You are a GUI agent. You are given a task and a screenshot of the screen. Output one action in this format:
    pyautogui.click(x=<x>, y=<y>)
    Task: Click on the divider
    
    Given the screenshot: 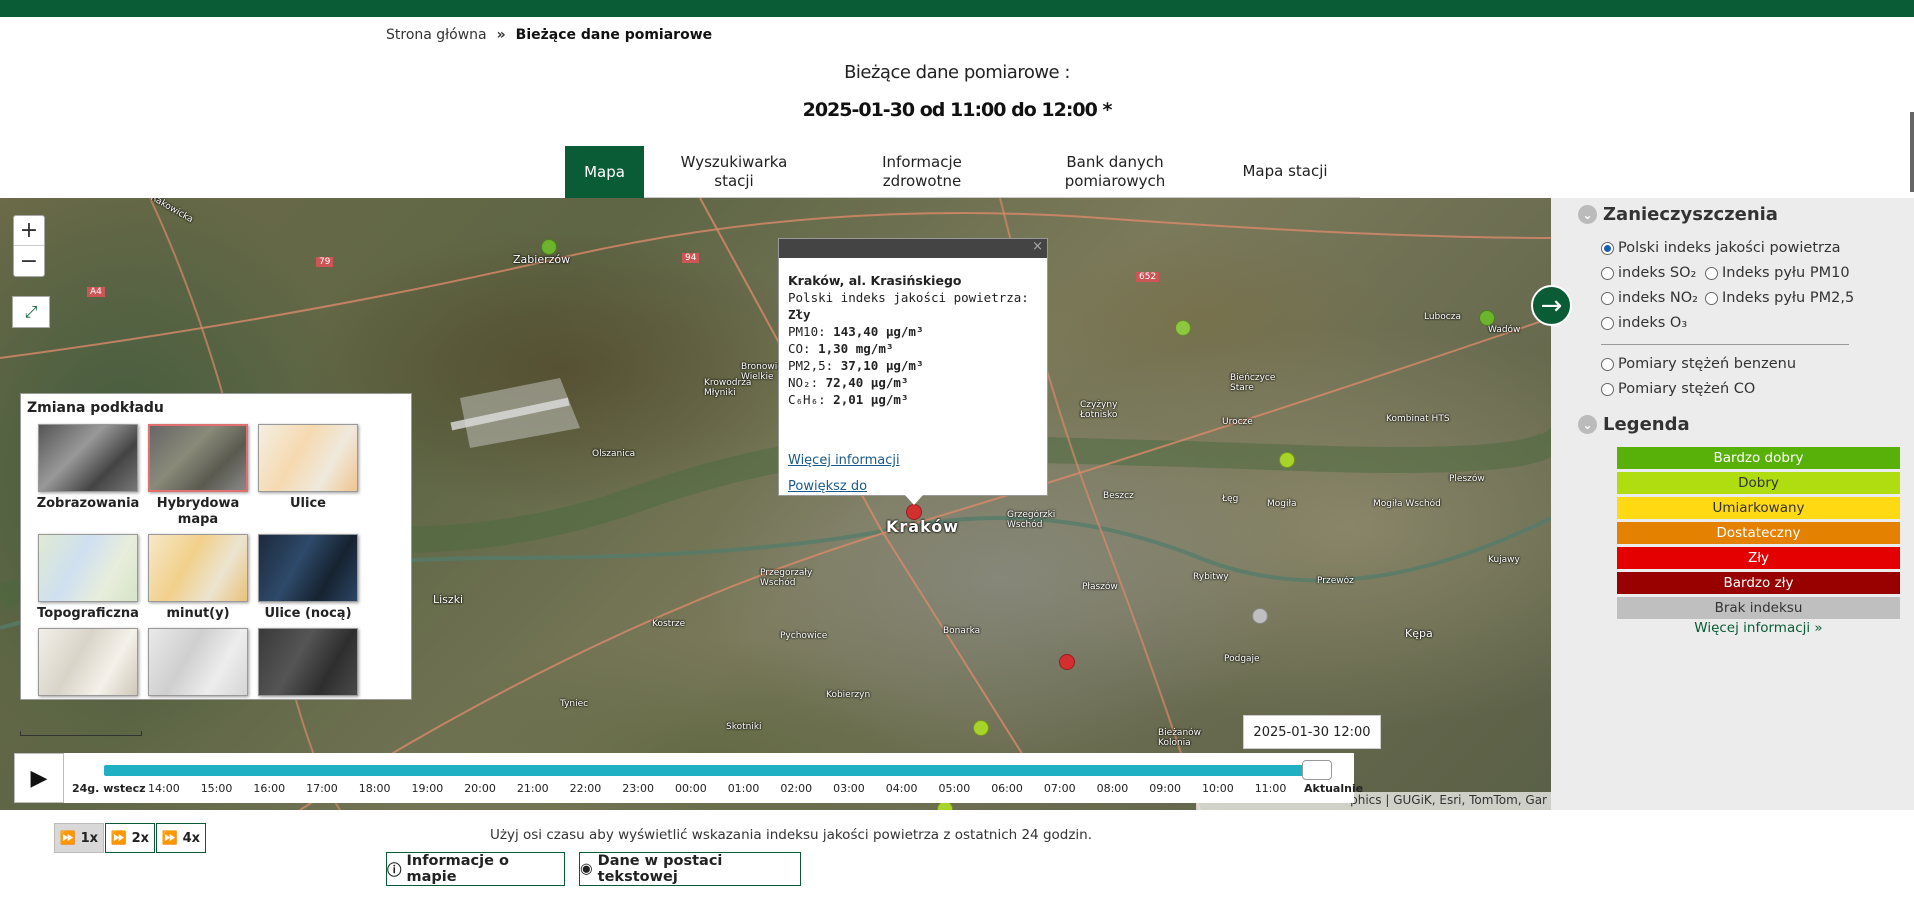 What is the action you would take?
    pyautogui.click(x=1725, y=344)
    